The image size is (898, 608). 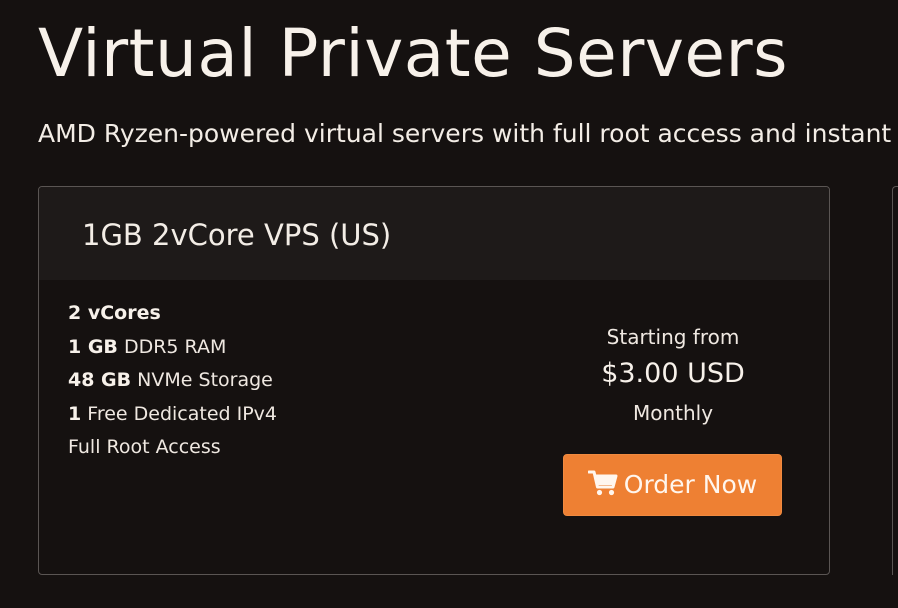 I want to click on price: $3.00 USD, so click(x=673, y=373).